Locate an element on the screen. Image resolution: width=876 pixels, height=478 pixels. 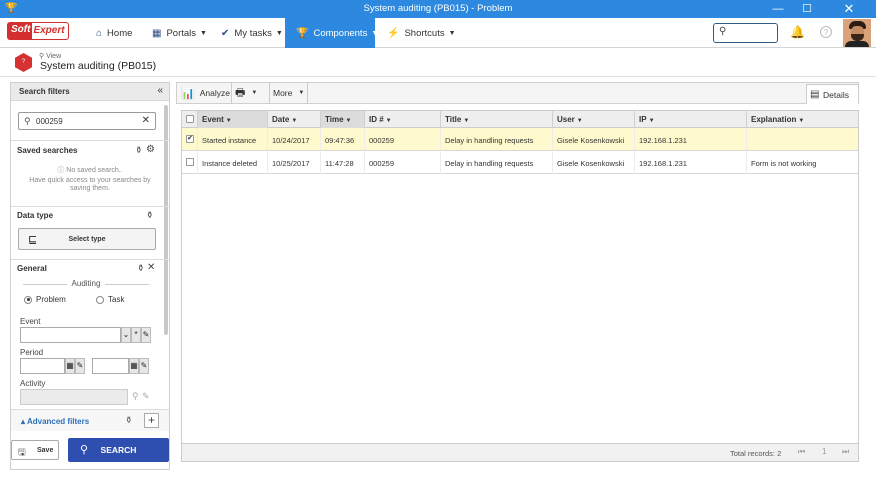
clear-icon: ✕ is located at coordinates (146, 120).